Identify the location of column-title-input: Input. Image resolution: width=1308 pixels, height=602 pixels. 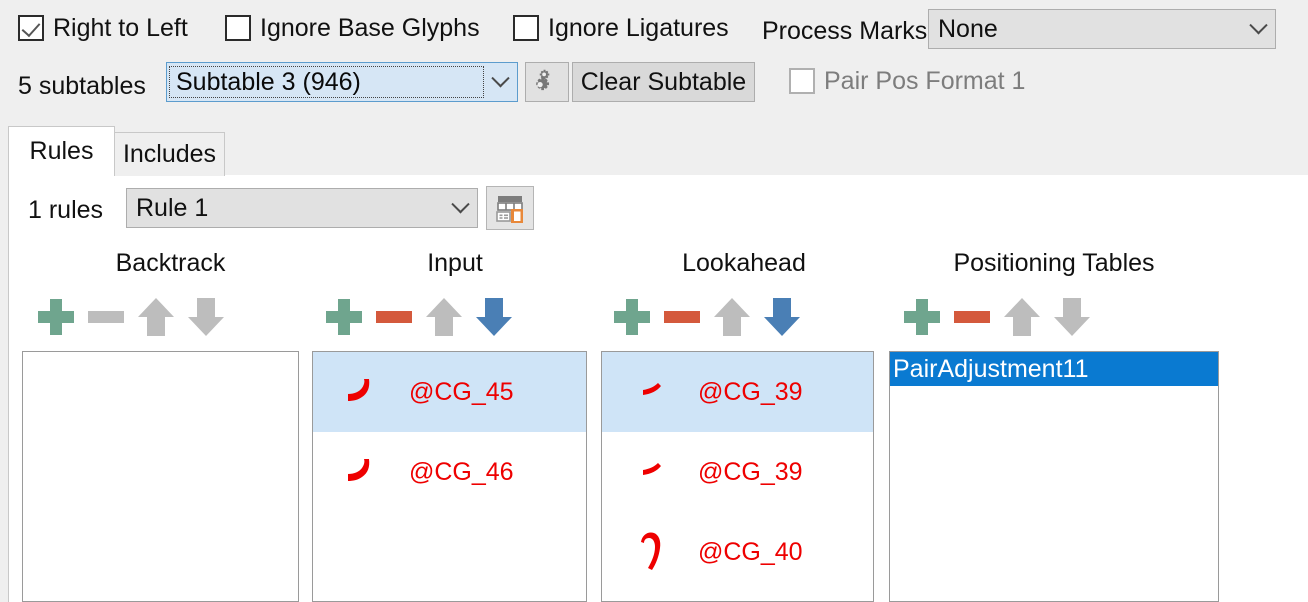
(455, 263).